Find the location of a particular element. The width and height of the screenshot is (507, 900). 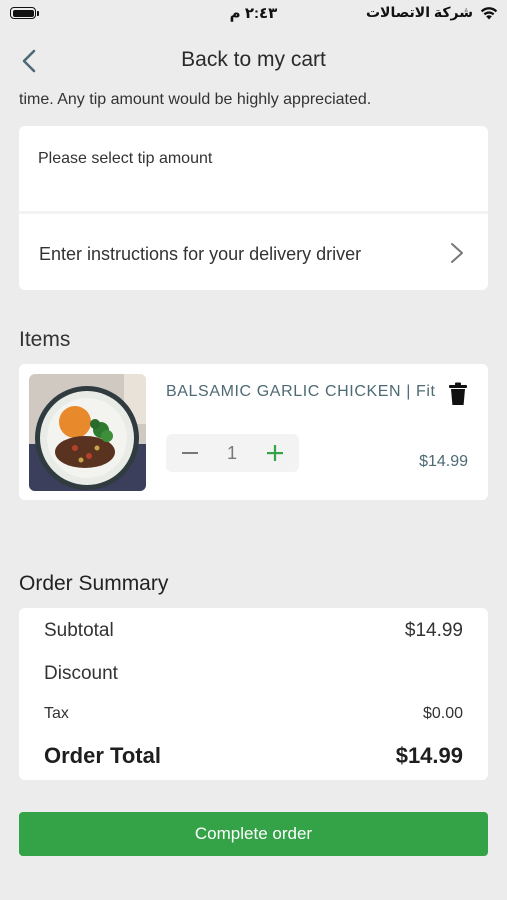

tax-value: $0.00 is located at coordinates (442, 713).